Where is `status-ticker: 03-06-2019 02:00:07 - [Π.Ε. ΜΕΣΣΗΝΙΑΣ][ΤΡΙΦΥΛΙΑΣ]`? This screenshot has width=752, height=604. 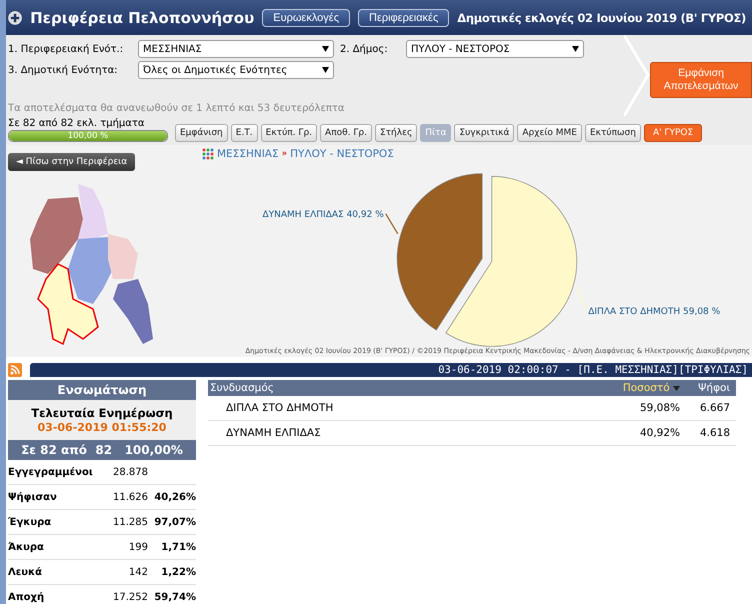 status-ticker: 03-06-2019 02:00:07 - [Π.Ε. ΜΕΣΣΗΝΙΑΣ][ΤΡΙΦΥΛΙΑΣ] is located at coordinates (391, 370).